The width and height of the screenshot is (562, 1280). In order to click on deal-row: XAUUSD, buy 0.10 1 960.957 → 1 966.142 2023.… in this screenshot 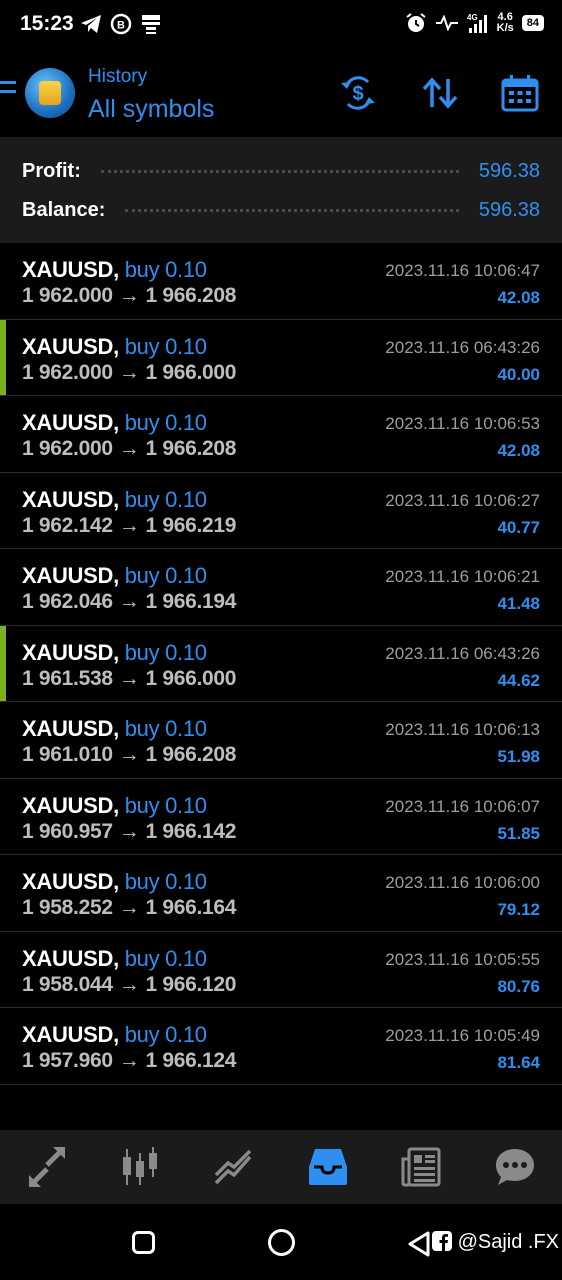, I will do `click(281, 817)`.